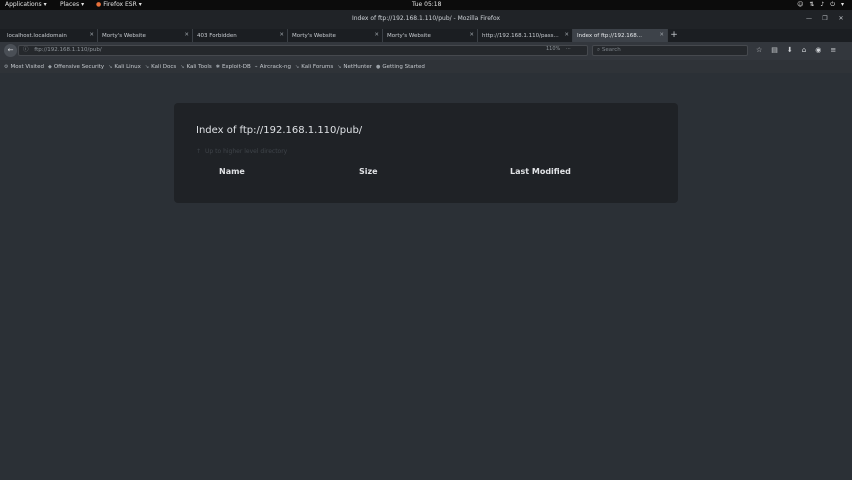 This screenshot has width=852, height=480. I want to click on tab-label: localhost.localdomain, so click(37, 35).